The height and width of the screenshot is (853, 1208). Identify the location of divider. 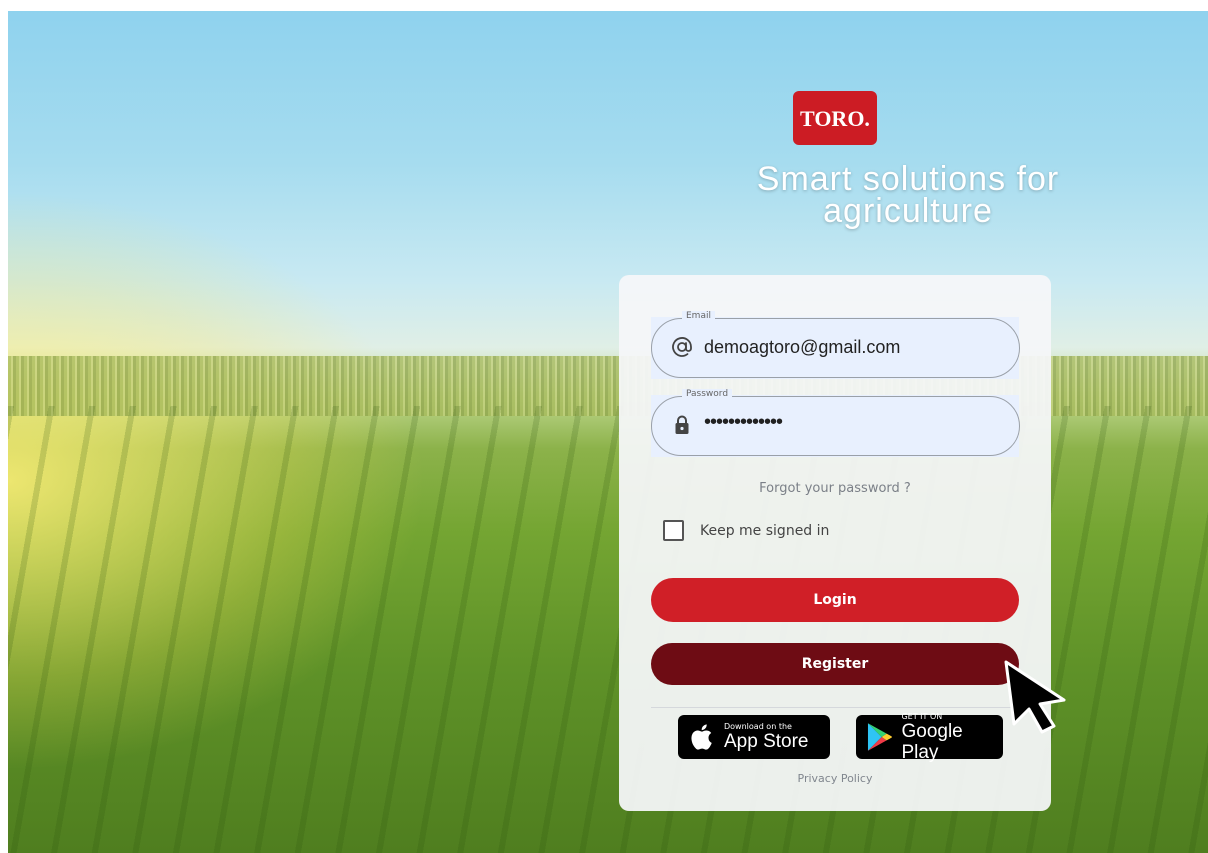
(835, 707).